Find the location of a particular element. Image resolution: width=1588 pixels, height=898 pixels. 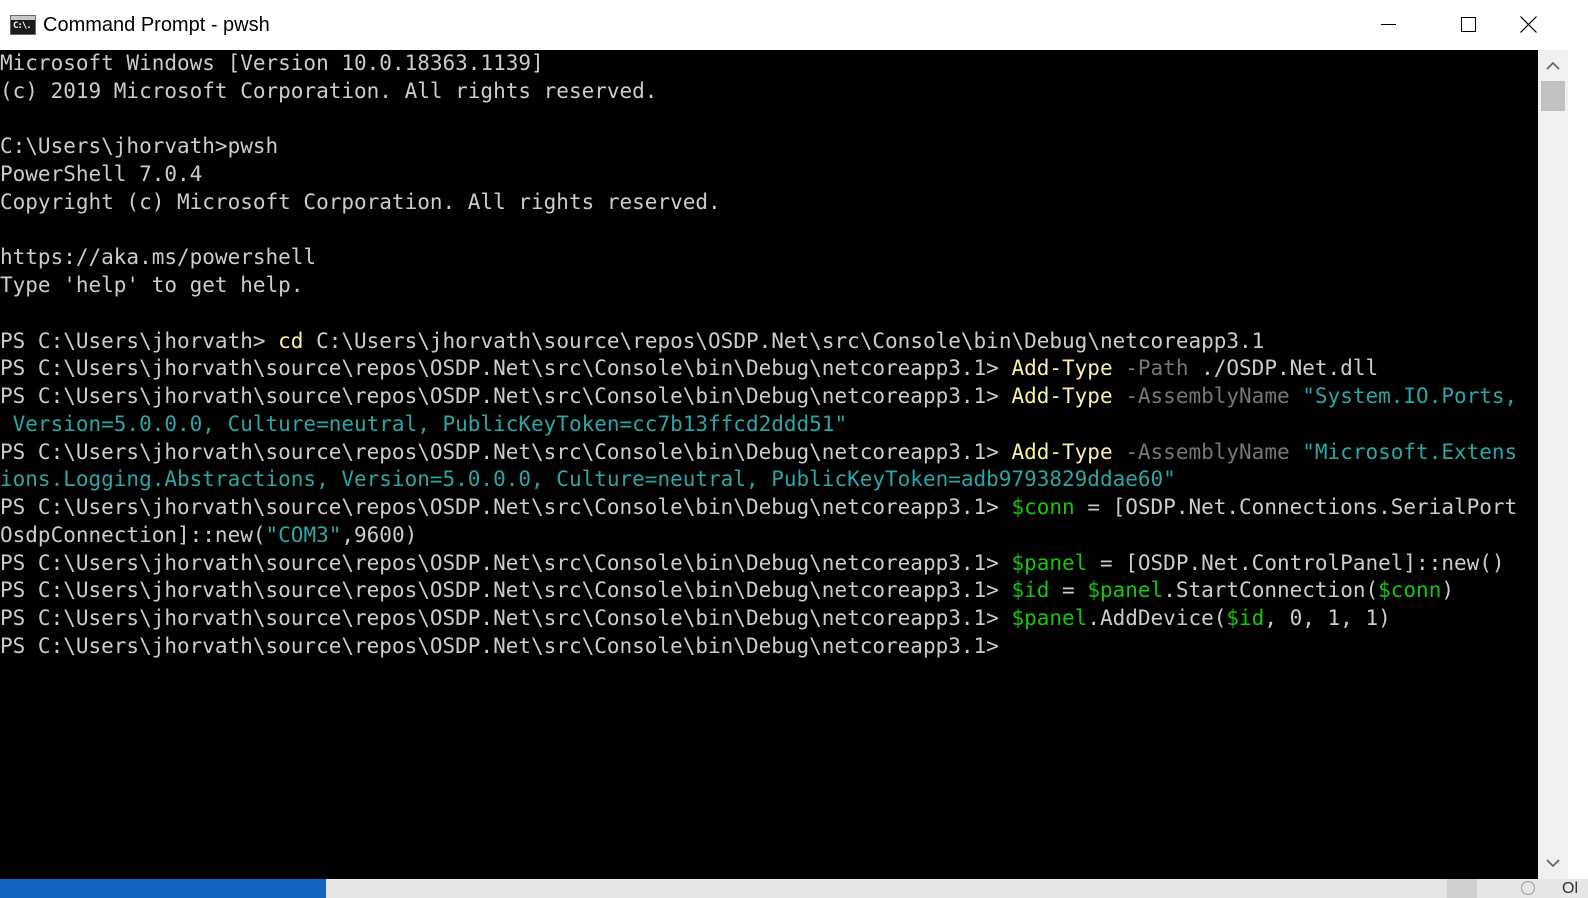

title-bar: C:\. Command Prompt - pwsh is located at coordinates (794, 25).